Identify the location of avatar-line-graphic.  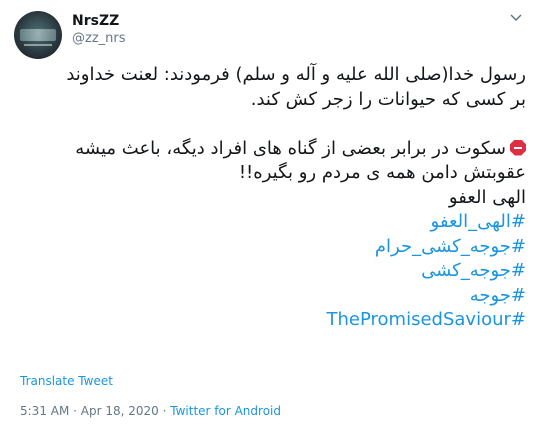
(38, 45).